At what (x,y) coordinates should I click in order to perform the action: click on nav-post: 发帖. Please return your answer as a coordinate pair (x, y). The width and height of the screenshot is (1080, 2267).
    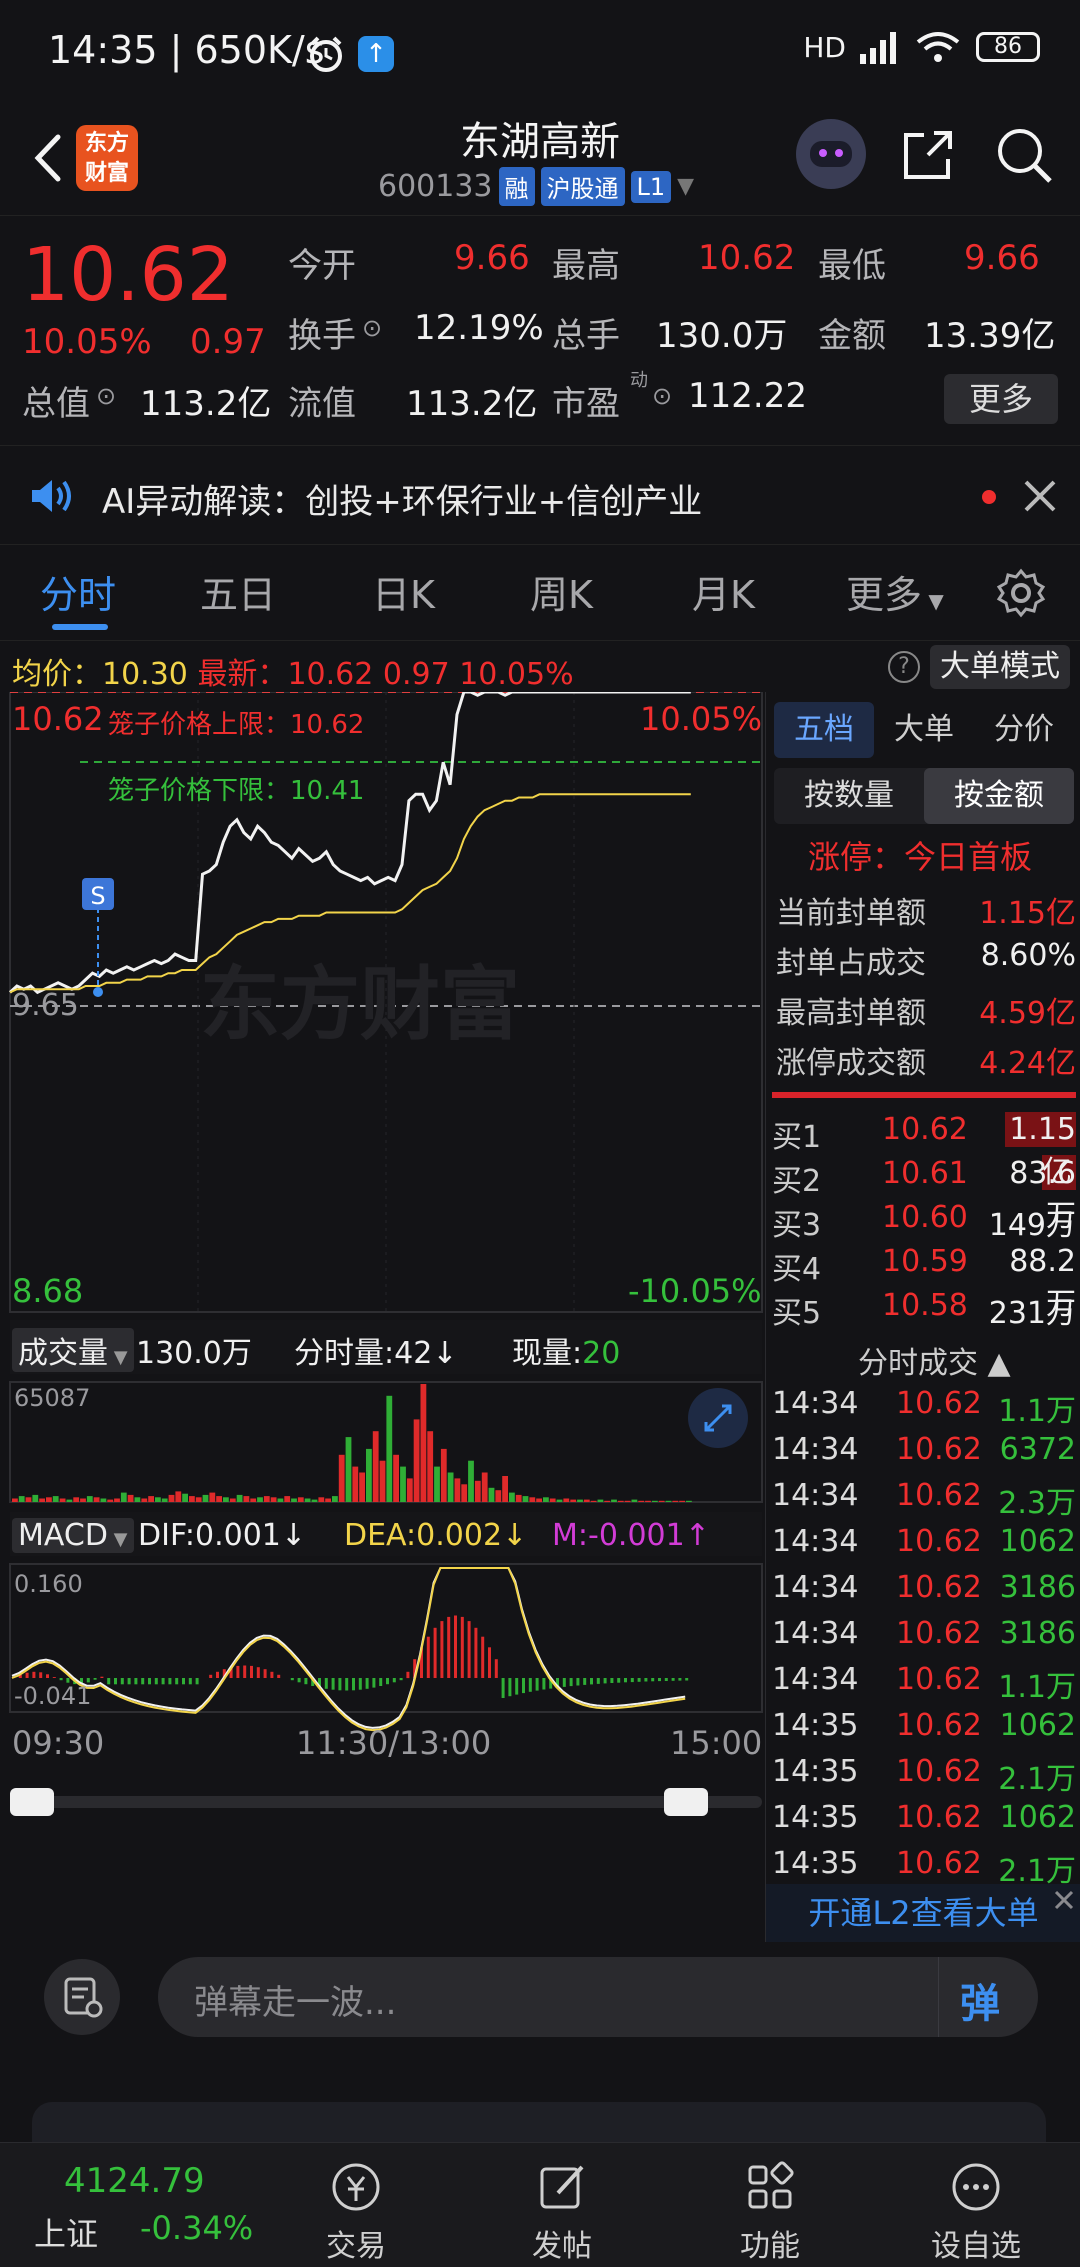
    Looking at the image, I should click on (562, 2212).